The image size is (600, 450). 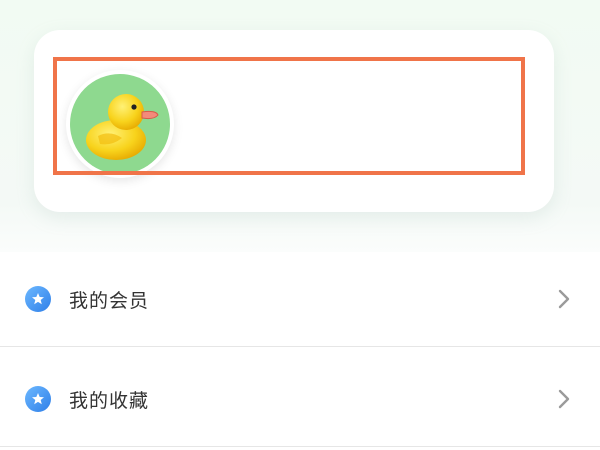 What do you see at coordinates (109, 300) in the screenshot?
I see `menu-item-label: 我的会员` at bounding box center [109, 300].